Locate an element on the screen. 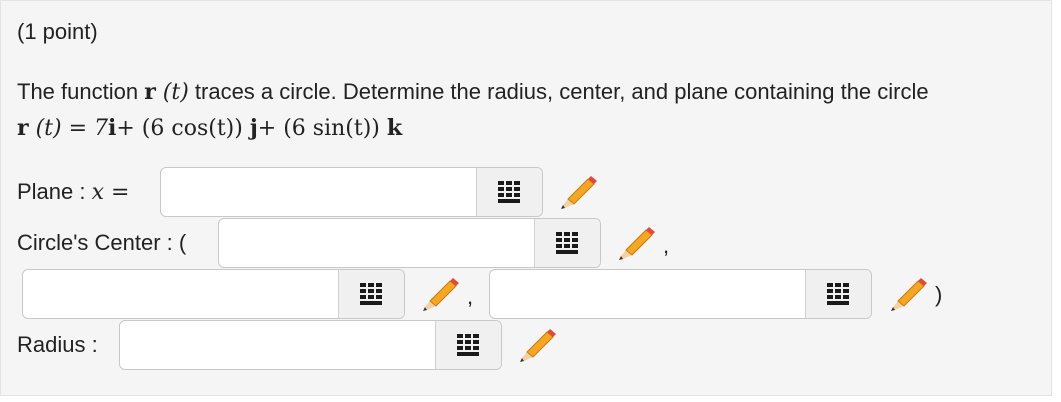  formula-term-j: + (6 cos(t)) is located at coordinates (183, 128).